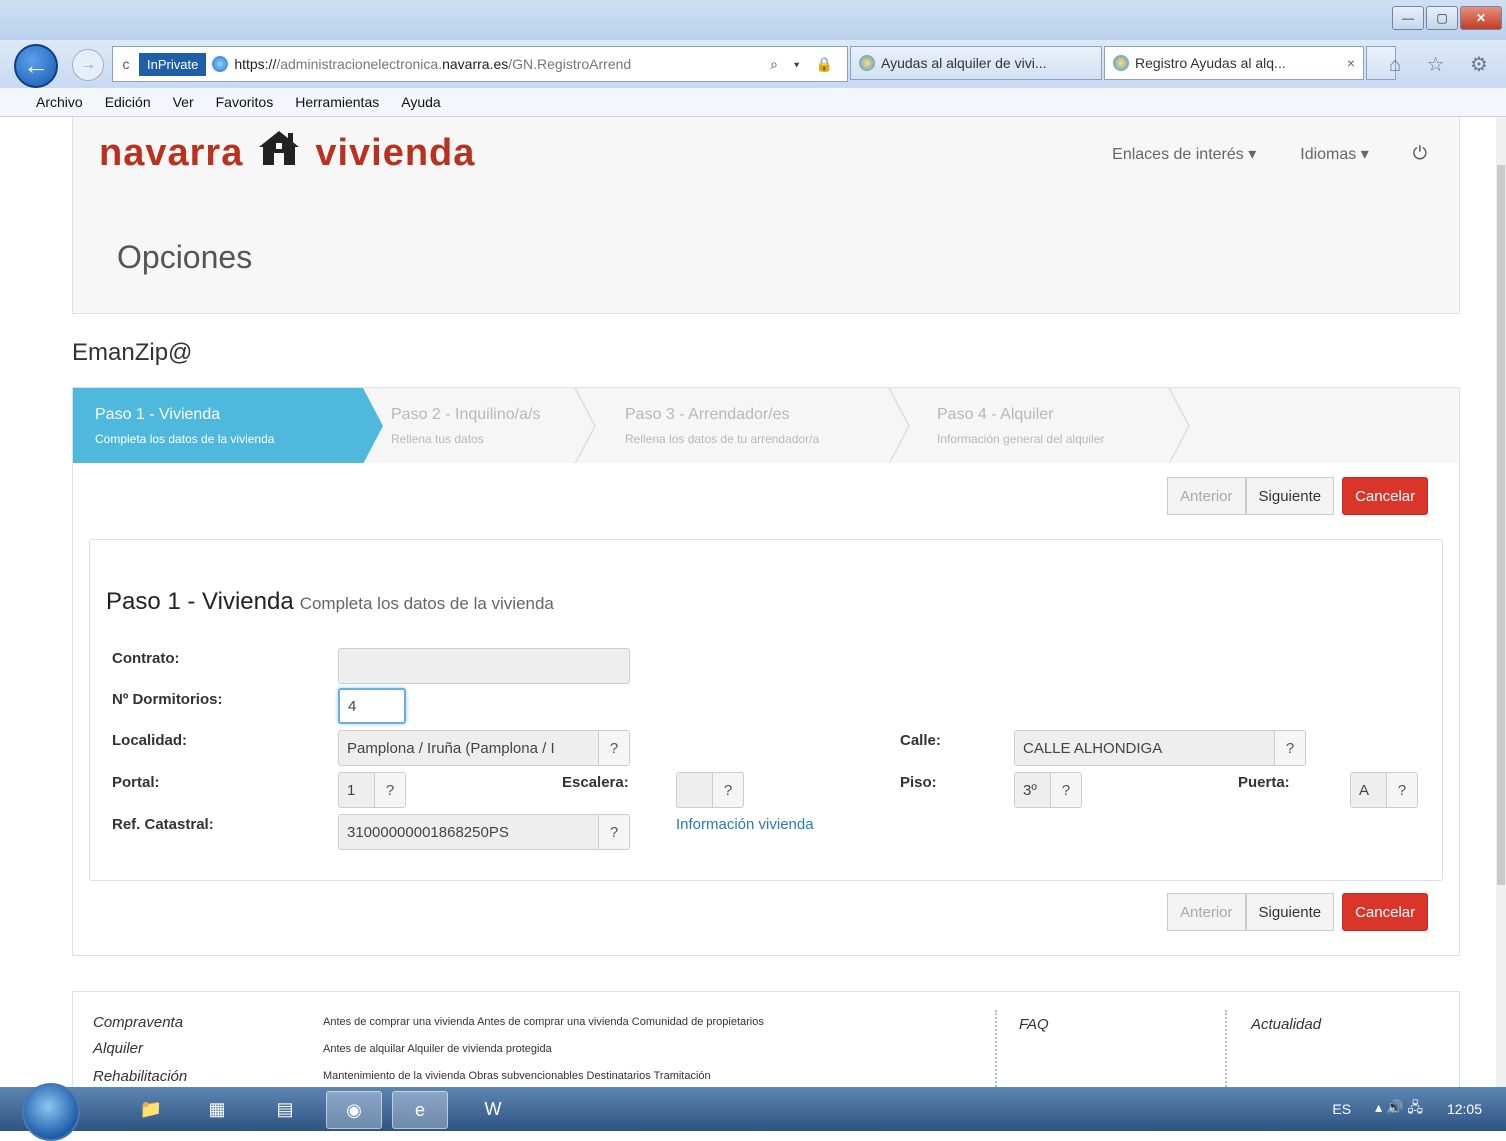 This screenshot has width=1506, height=1141. Describe the element at coordinates (245, 102) in the screenshot. I see `menu-favoritos: Favoritos` at that location.